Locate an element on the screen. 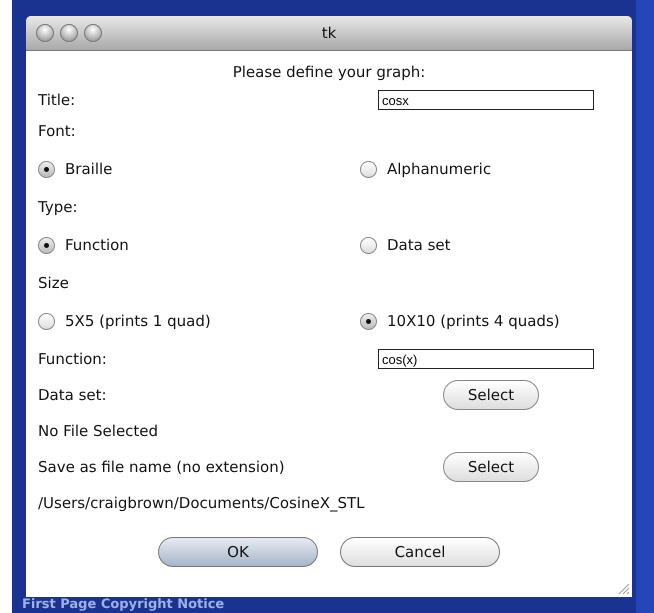 This screenshot has height=613, width=654. option-label: Braille is located at coordinates (88, 169).